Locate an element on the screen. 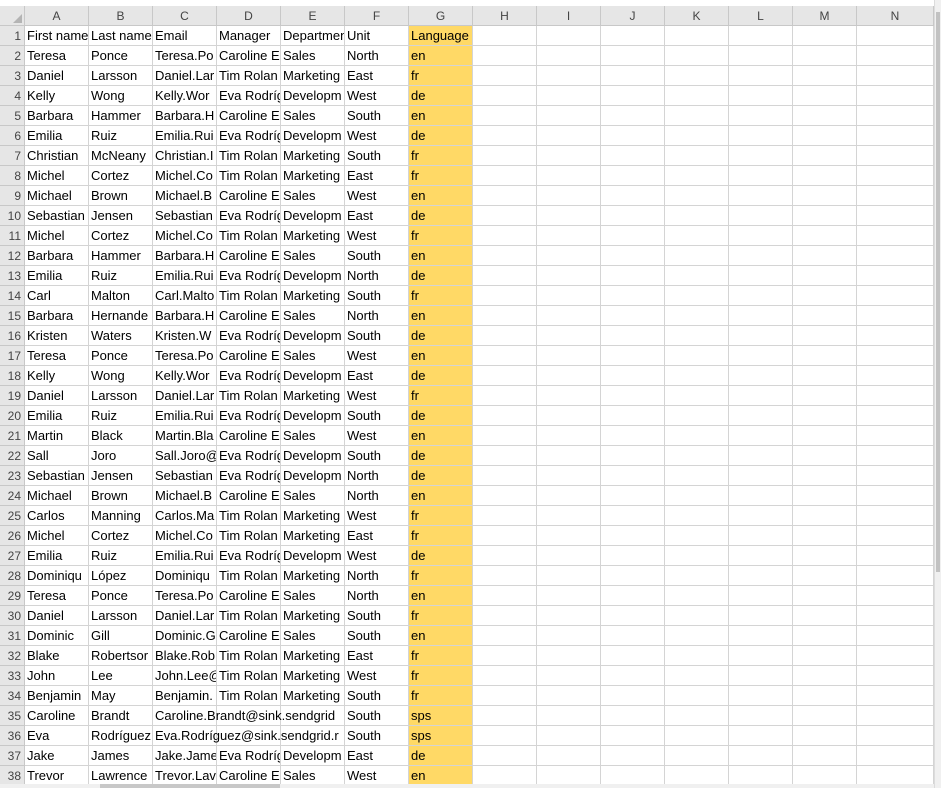  cell-b3: Larsson is located at coordinates (121, 76).